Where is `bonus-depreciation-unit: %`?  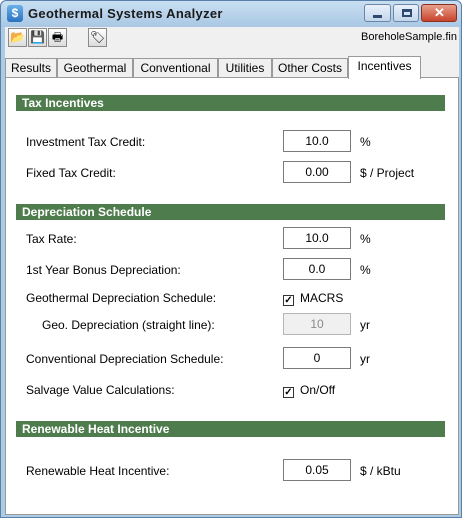 bonus-depreciation-unit: % is located at coordinates (365, 270).